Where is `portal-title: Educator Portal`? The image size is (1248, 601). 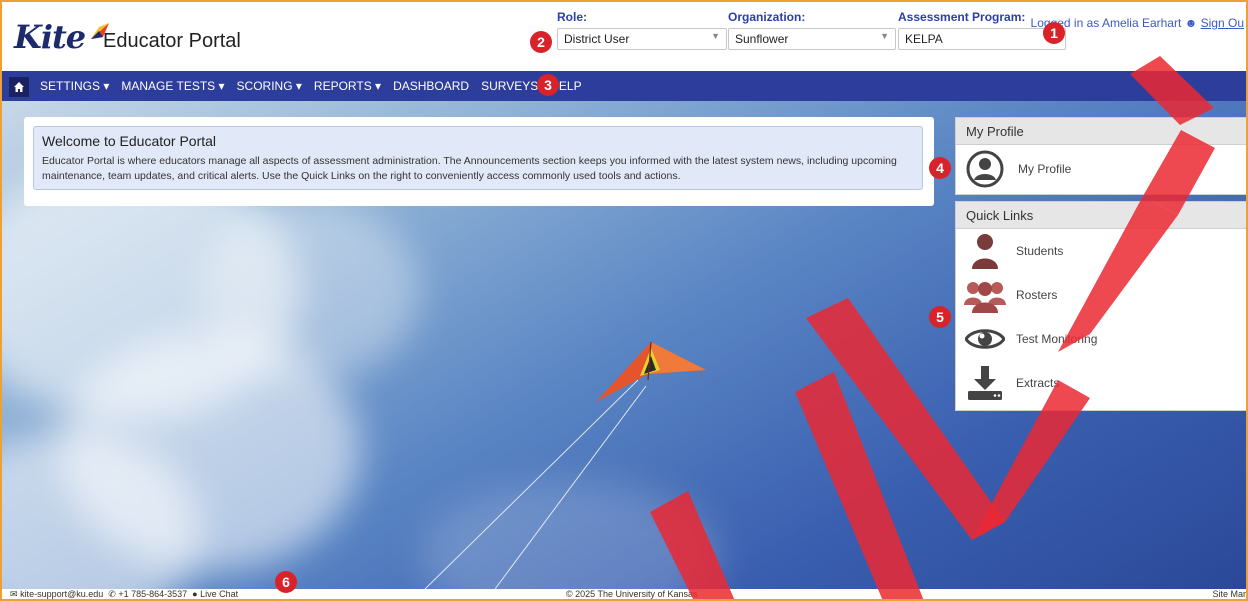
portal-title: Educator Portal is located at coordinates (172, 41).